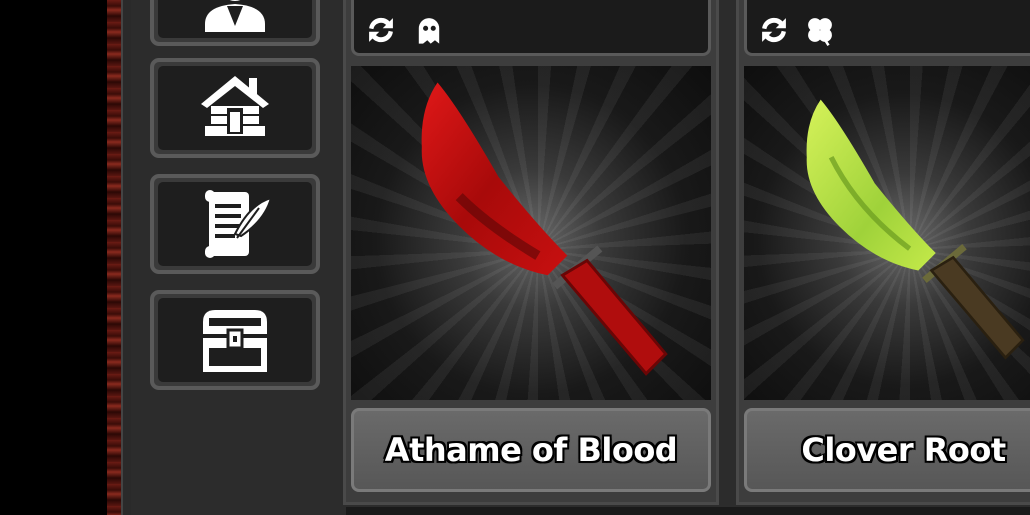 This screenshot has height=515, width=1030. Describe the element at coordinates (531, 28) in the screenshot. I see `card-header` at that location.